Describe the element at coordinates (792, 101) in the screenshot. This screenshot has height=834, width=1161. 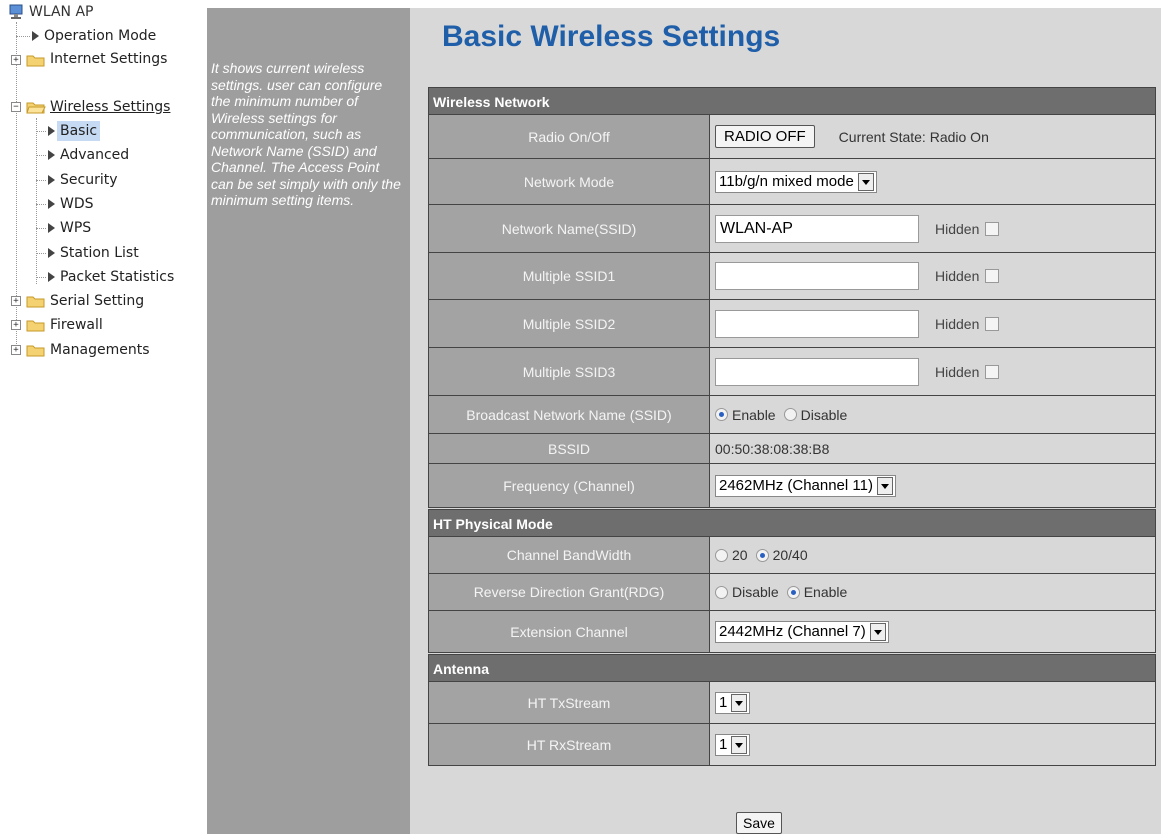
I see `section-wireless-network: Wireless Network` at that location.